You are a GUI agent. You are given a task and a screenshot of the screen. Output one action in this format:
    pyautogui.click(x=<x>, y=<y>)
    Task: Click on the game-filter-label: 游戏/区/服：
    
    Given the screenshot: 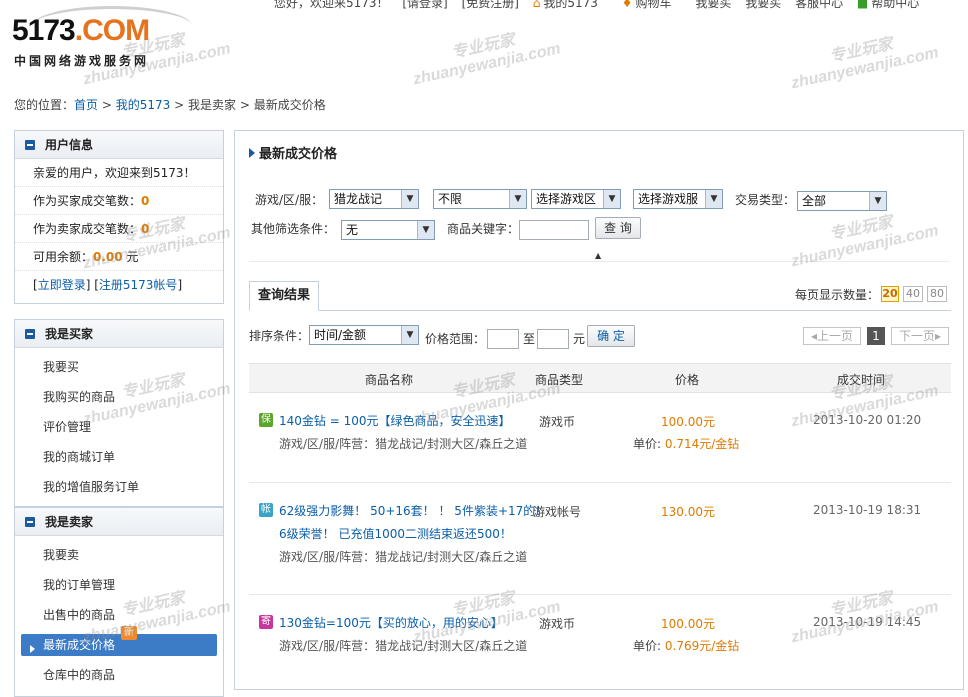 What is the action you would take?
    pyautogui.click(x=289, y=200)
    